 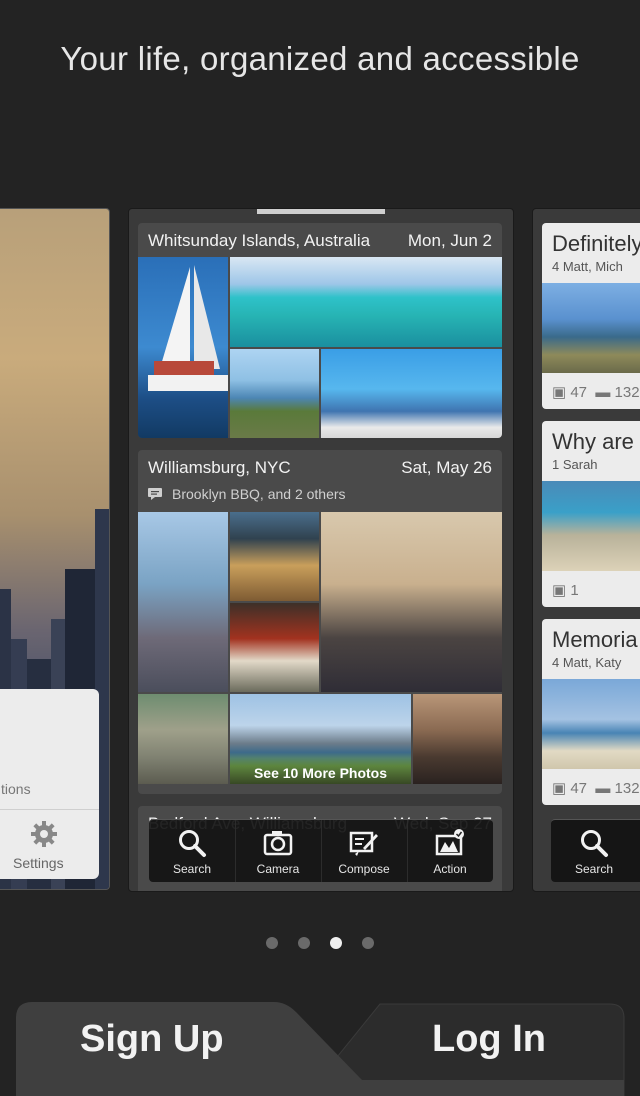 I want to click on moment-date: Mon, Jun 2, so click(x=449, y=240).